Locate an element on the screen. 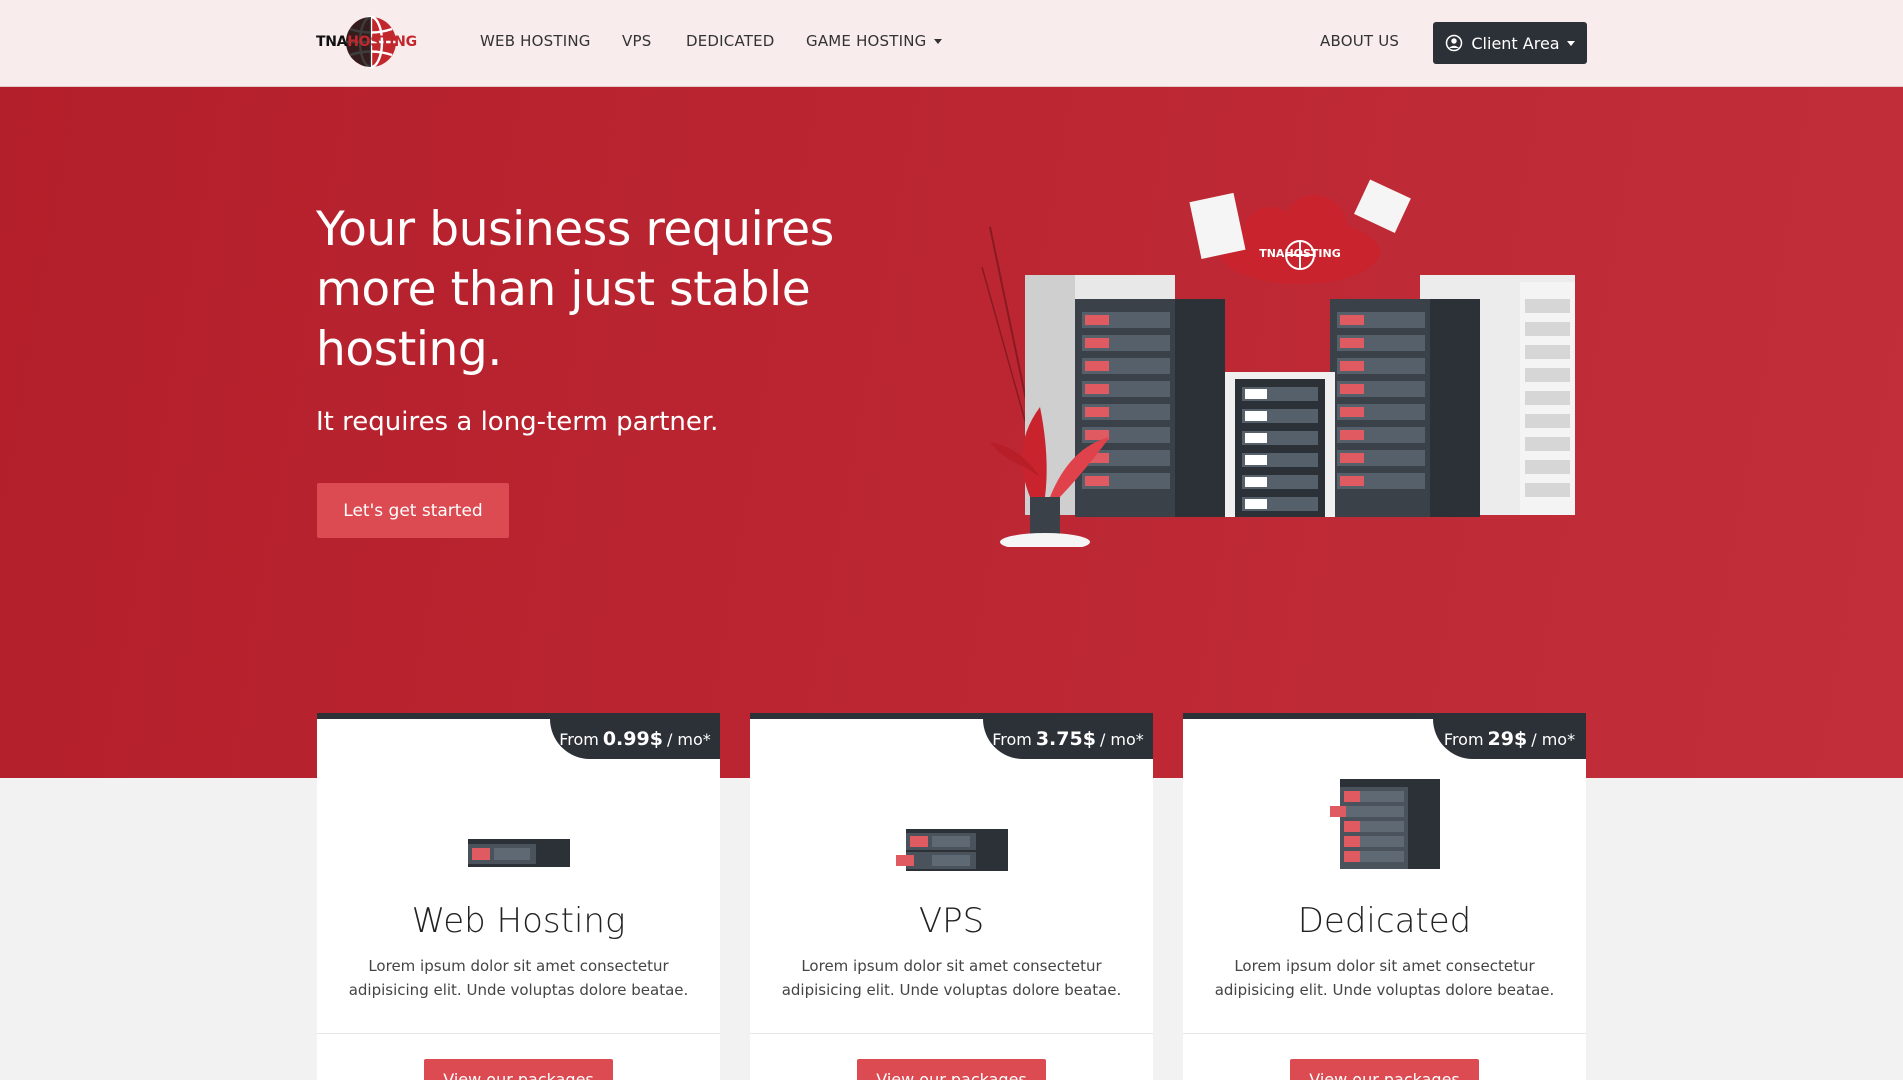 The image size is (1903, 1080). user-circle-icon is located at coordinates (1454, 43).